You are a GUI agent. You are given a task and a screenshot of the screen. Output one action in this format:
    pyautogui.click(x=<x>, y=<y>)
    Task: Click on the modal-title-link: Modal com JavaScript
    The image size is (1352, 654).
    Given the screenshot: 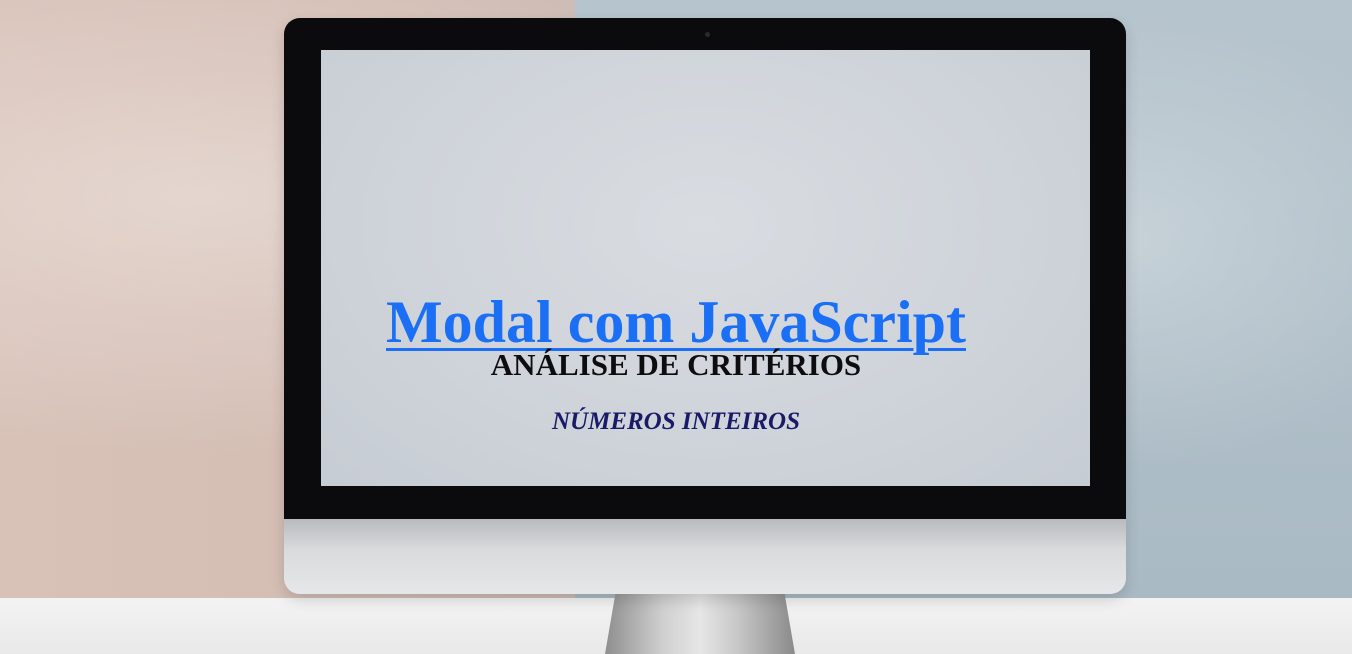 What is the action you would take?
    pyautogui.click(x=676, y=322)
    